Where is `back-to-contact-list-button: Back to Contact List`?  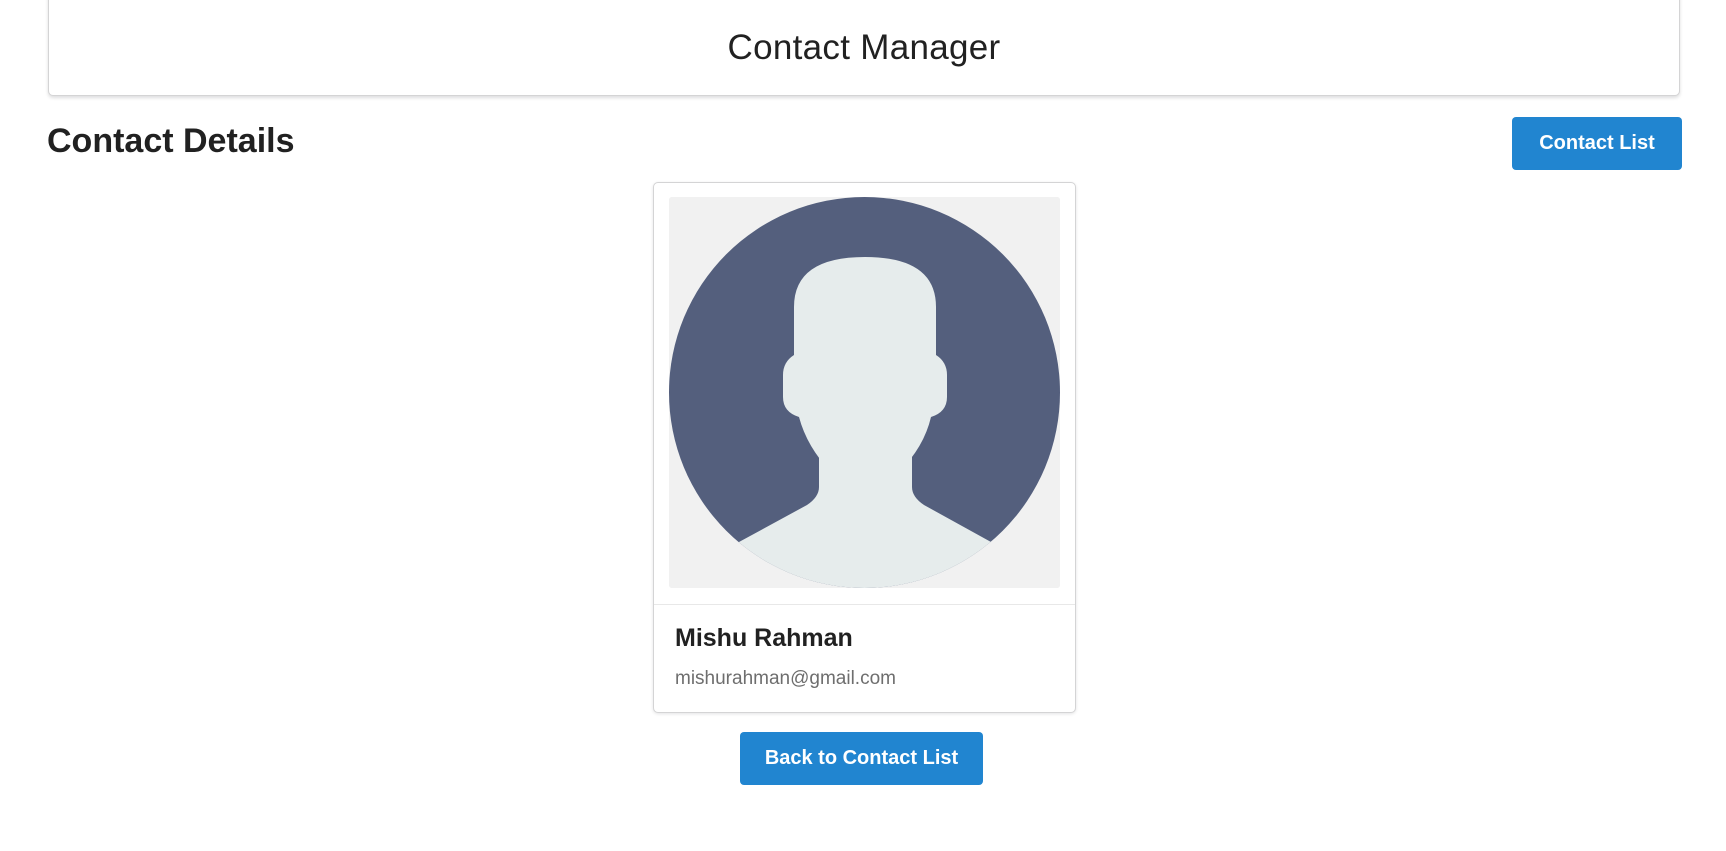 back-to-contact-list-button: Back to Contact List is located at coordinates (861, 758).